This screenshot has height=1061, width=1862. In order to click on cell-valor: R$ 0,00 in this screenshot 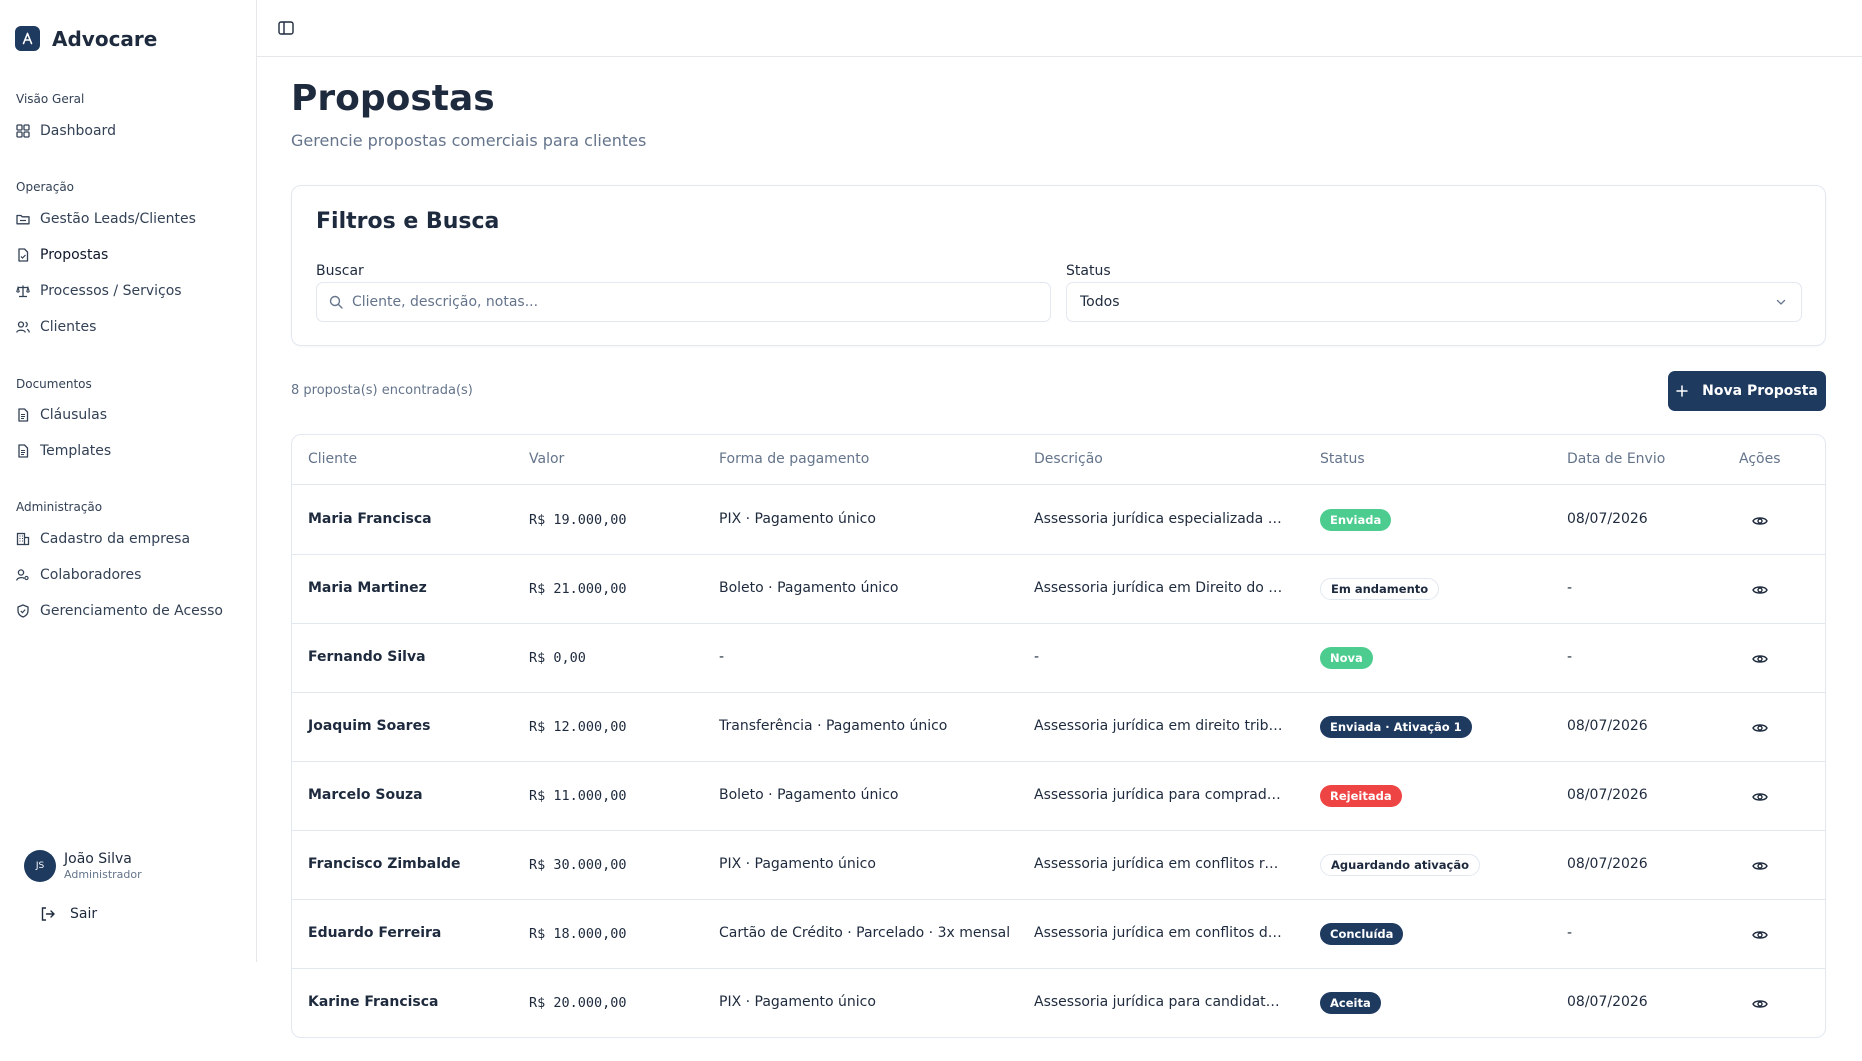, I will do `click(557, 658)`.